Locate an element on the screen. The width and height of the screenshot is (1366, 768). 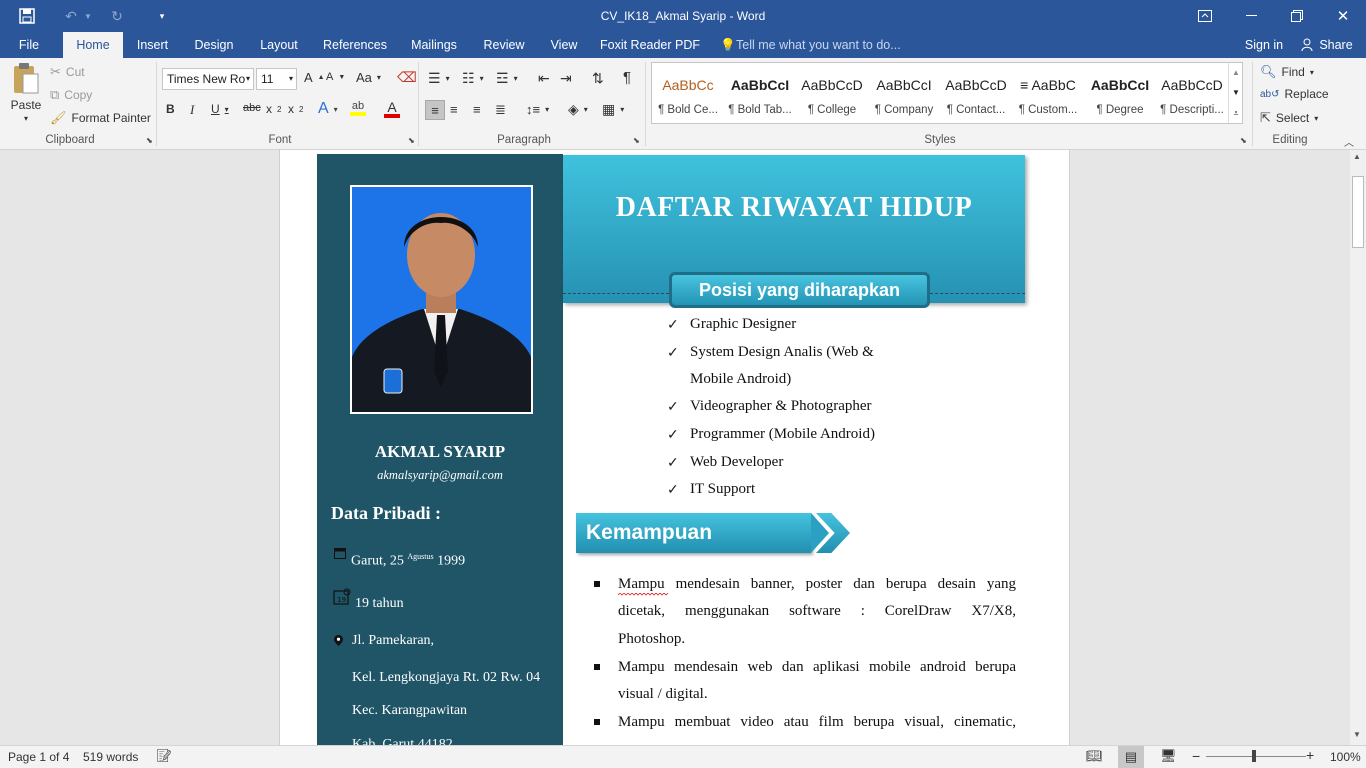
sign-in-link: Sign in is located at coordinates (1264, 45).